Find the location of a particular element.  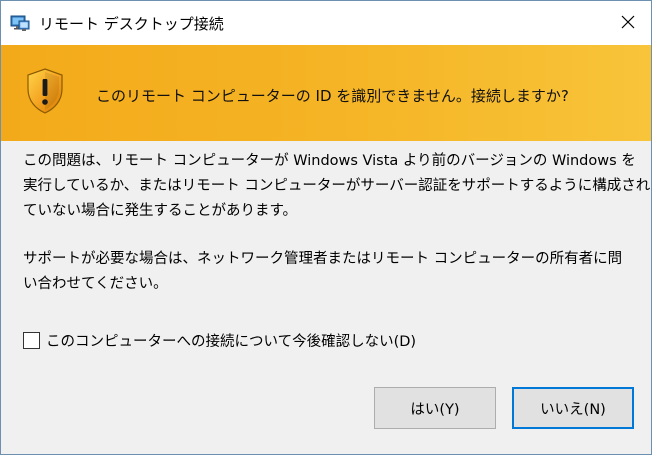

close-button is located at coordinates (628, 23).